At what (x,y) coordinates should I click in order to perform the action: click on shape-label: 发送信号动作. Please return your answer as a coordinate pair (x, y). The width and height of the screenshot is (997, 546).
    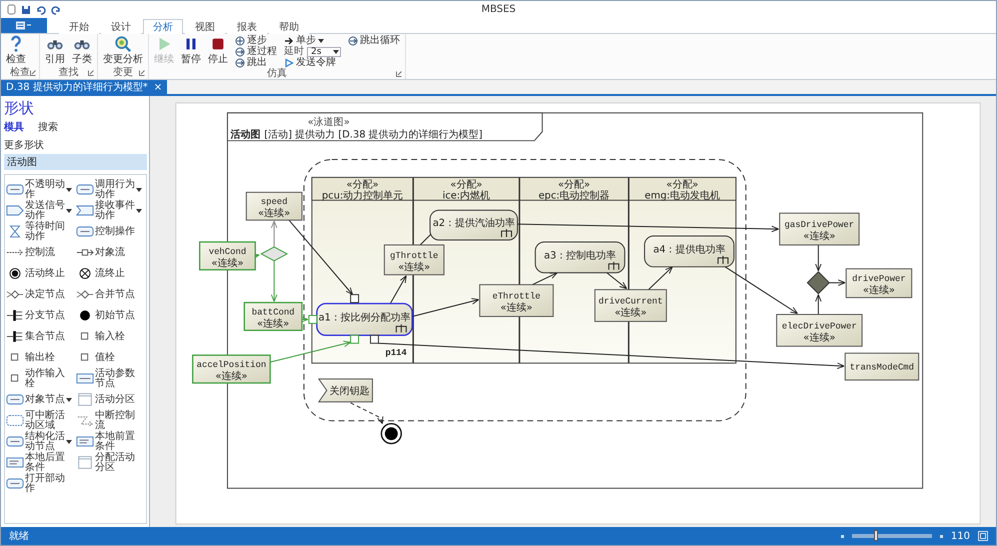
    Looking at the image, I should click on (45, 210).